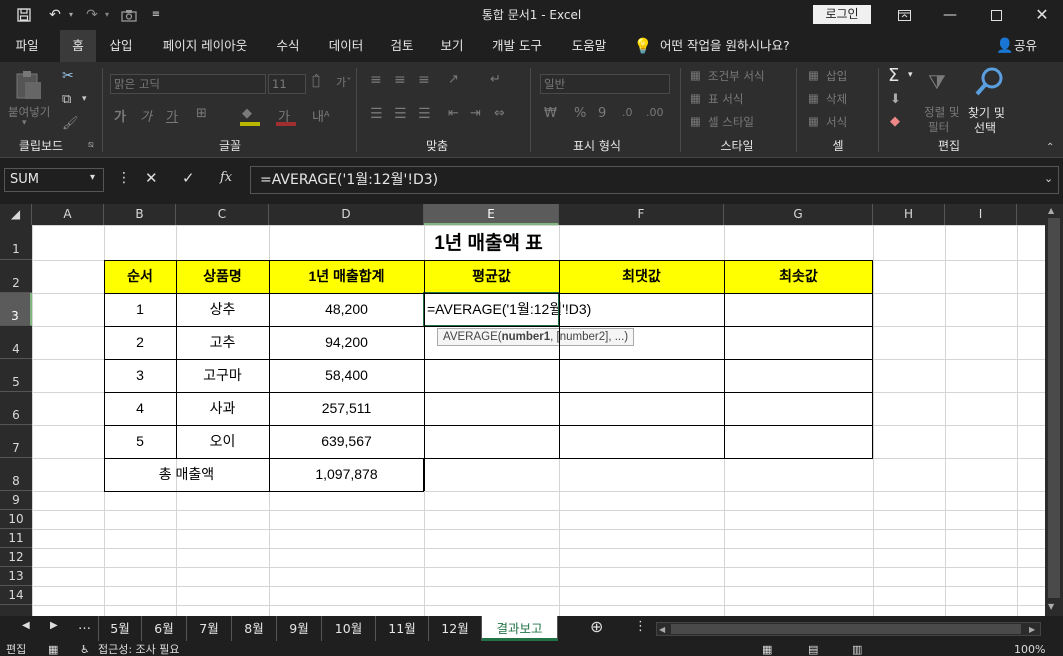  I want to click on vertical-scroll-thumb, so click(1054, 408).